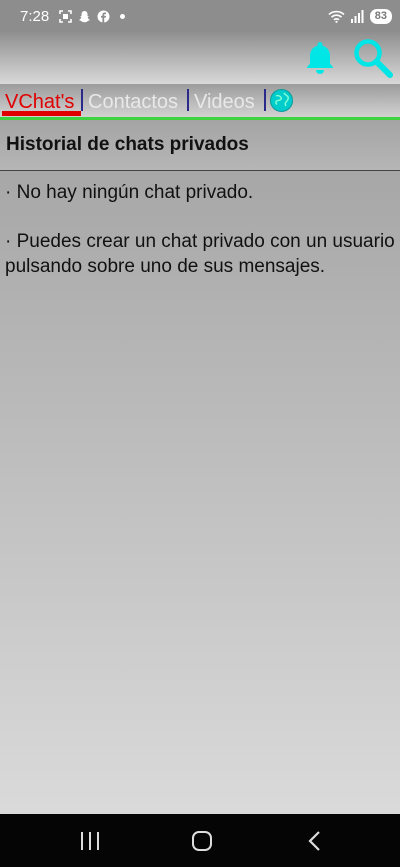 This screenshot has height=867, width=400. What do you see at coordinates (74, 16) in the screenshot?
I see `status-left: 7:28` at bounding box center [74, 16].